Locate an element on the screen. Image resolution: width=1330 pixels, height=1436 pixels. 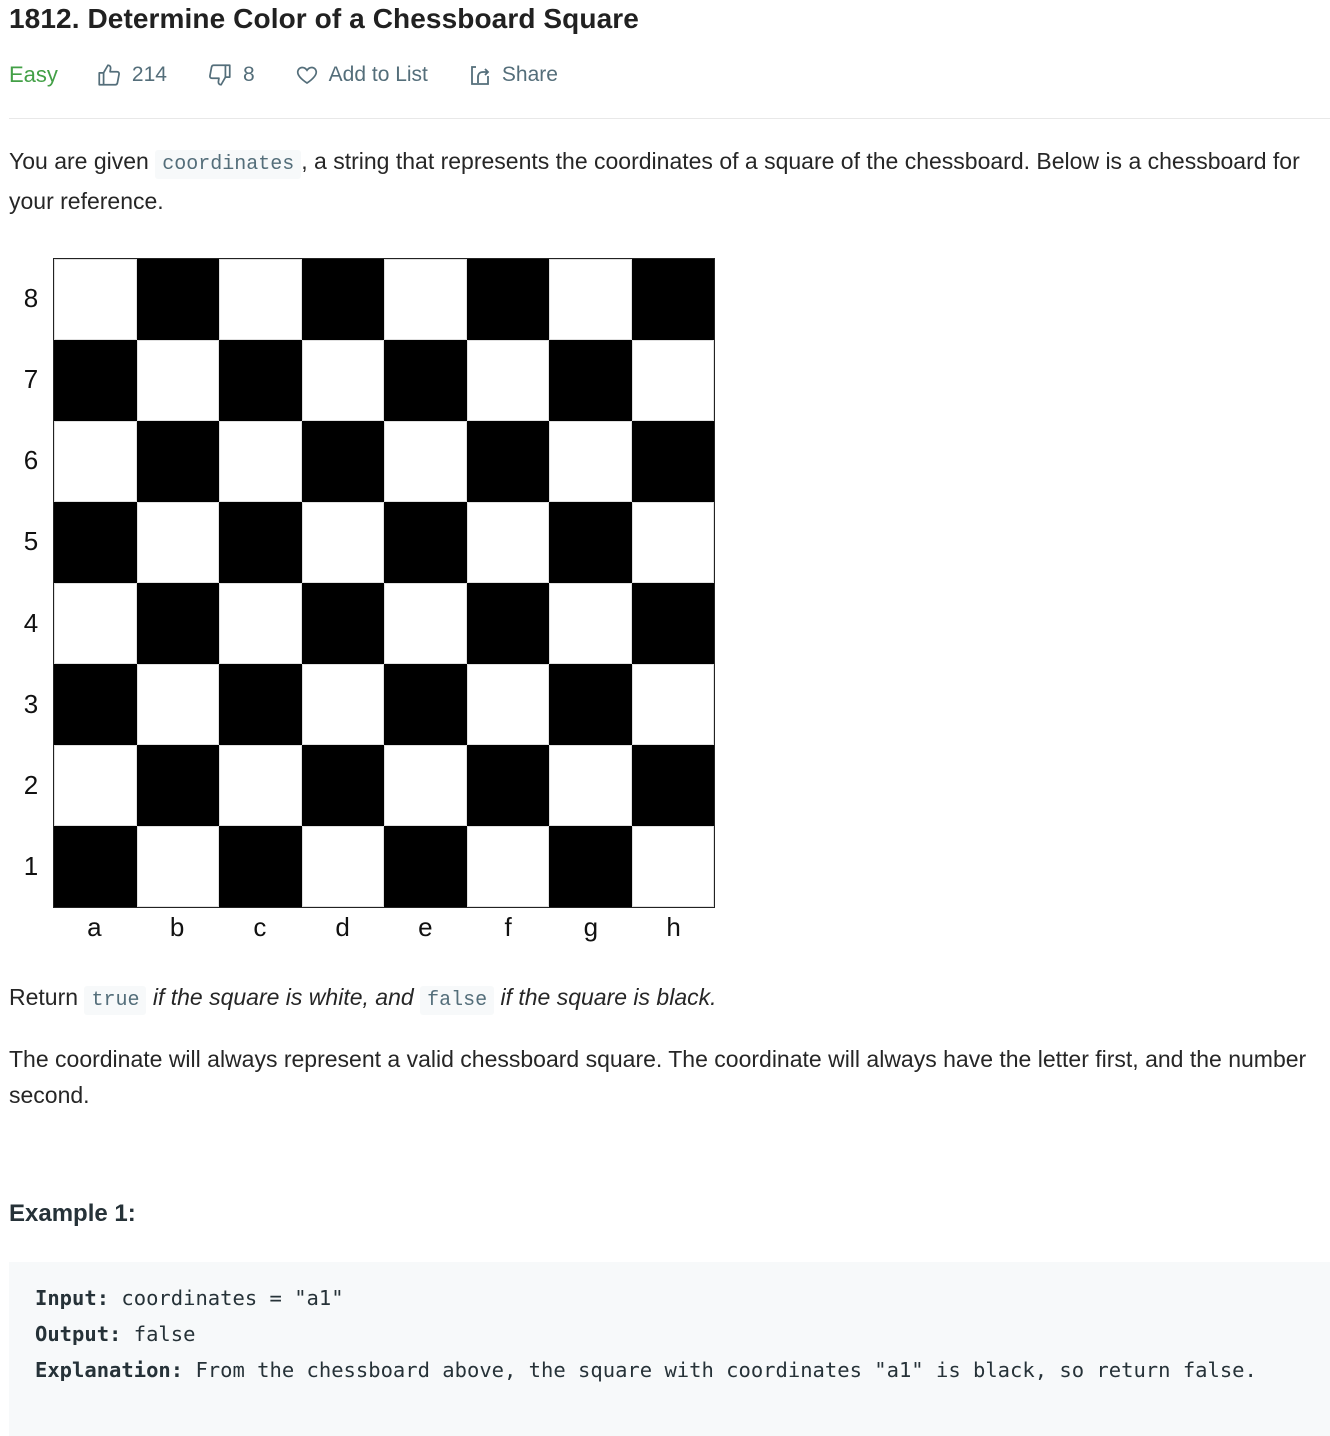
square-f8 is located at coordinates (507, 299).